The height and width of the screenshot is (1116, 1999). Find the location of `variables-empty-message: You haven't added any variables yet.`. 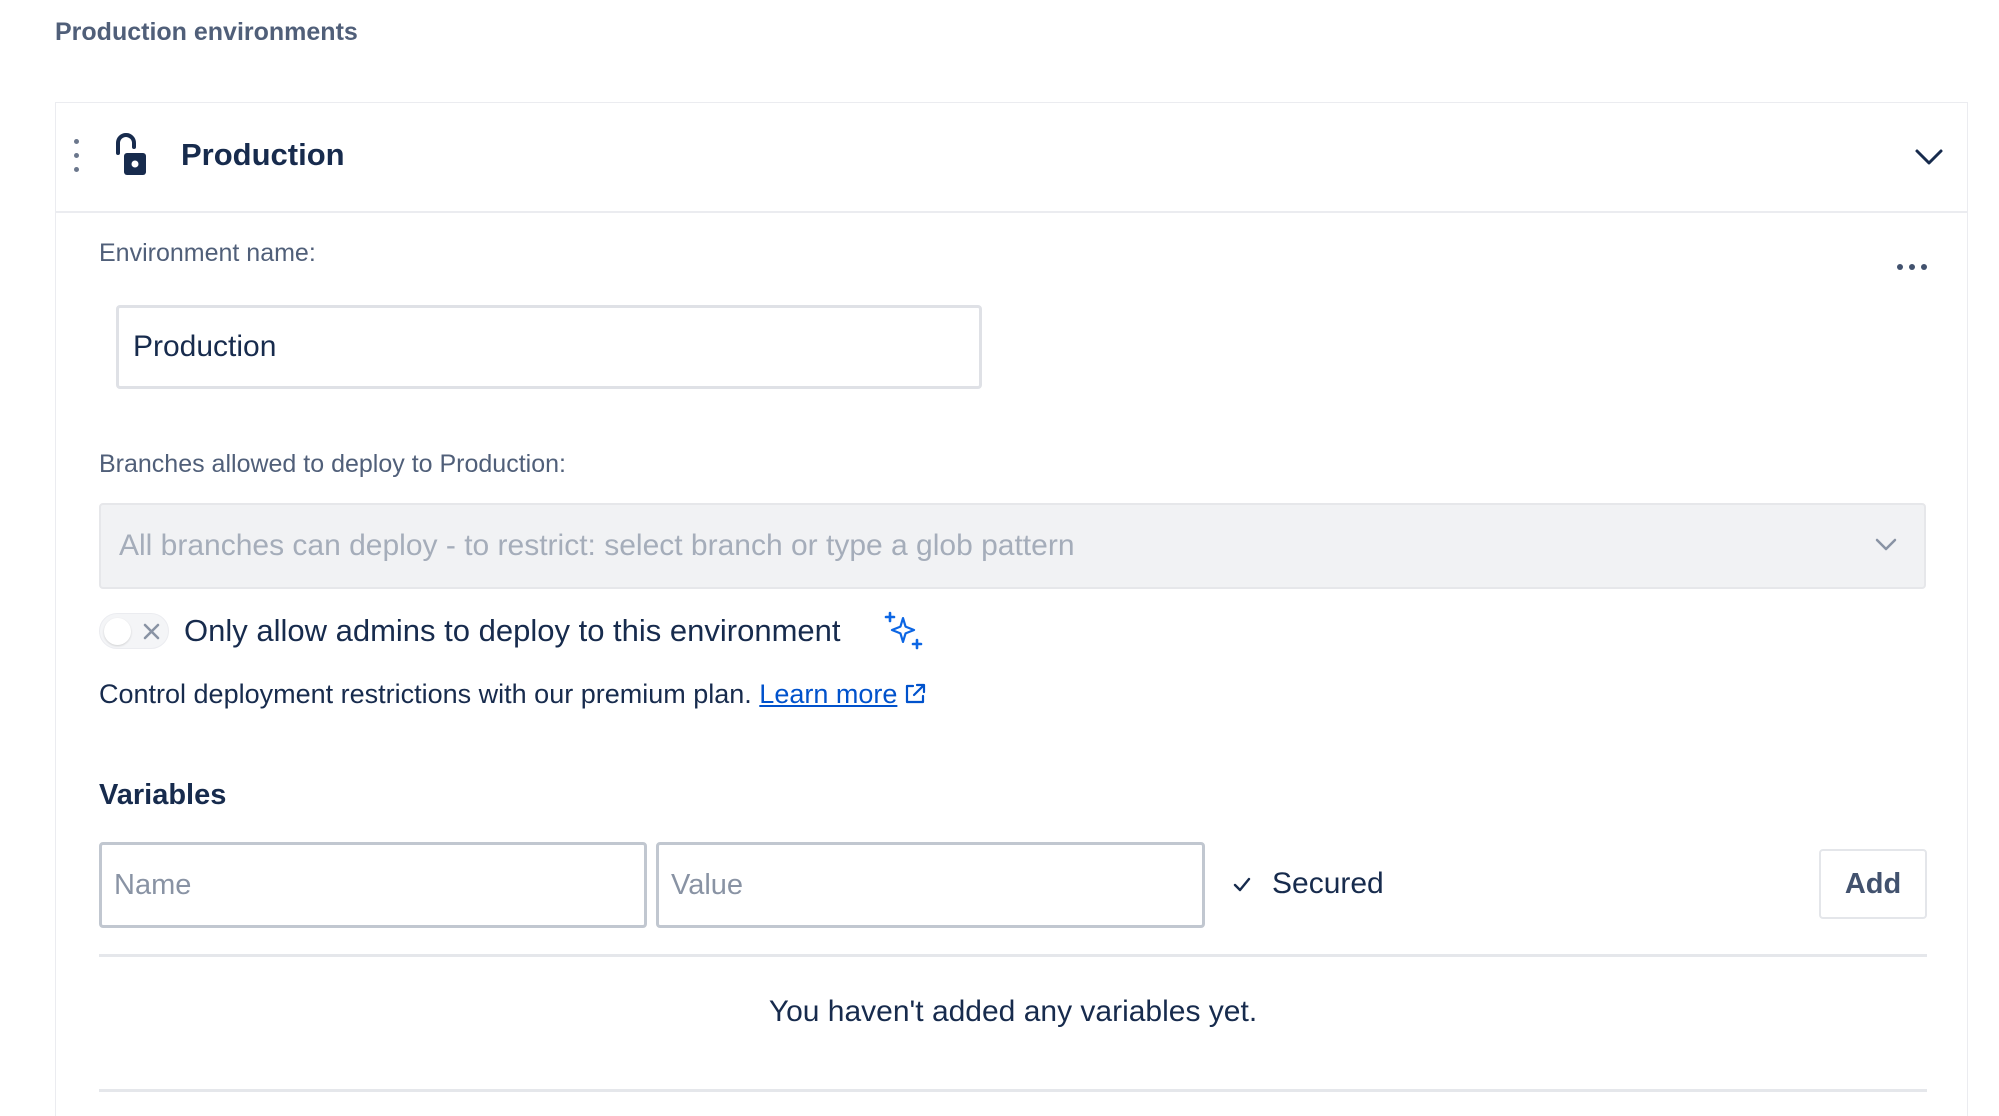

variables-empty-message: You haven't added any variables yet. is located at coordinates (1013, 1011).